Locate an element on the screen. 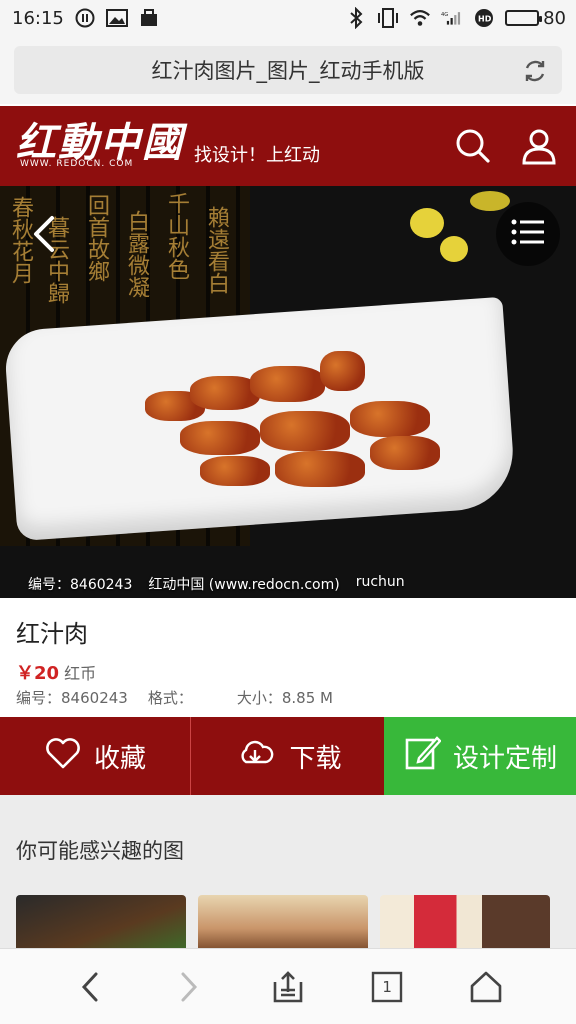 The height and width of the screenshot is (1024, 576). share-icon is located at coordinates (288, 987).